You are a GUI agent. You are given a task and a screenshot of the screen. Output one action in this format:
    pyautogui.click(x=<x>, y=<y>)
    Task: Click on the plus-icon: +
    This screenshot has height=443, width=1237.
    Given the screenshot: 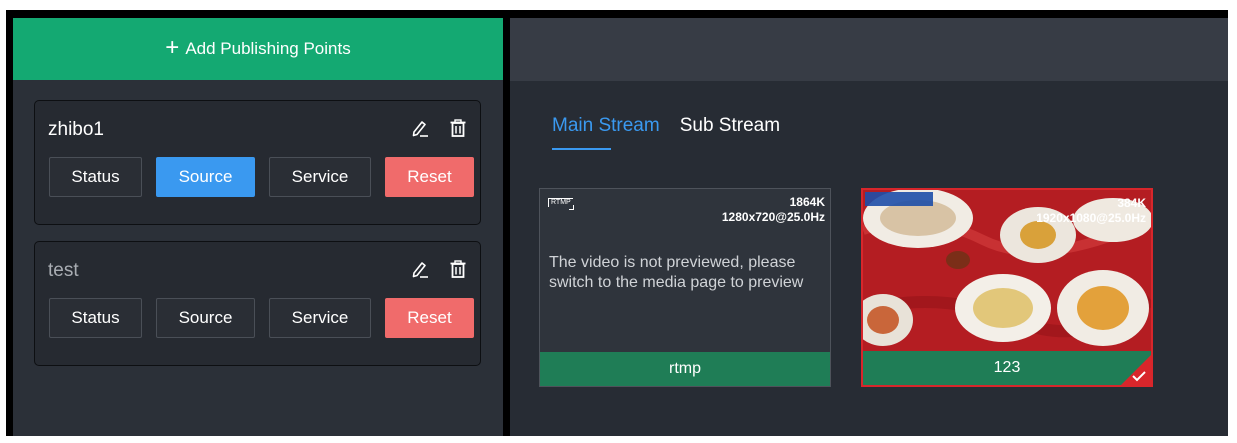 What is the action you would take?
    pyautogui.click(x=172, y=47)
    